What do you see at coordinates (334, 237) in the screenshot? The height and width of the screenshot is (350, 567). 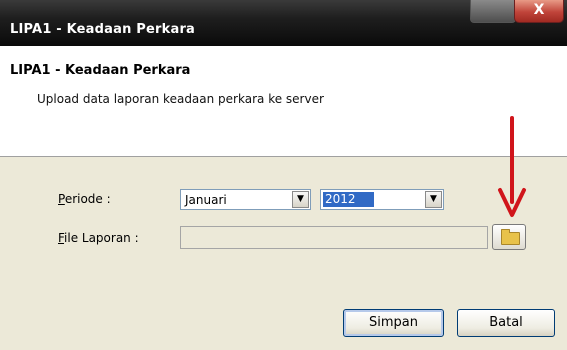 I see `file-path-input` at bounding box center [334, 237].